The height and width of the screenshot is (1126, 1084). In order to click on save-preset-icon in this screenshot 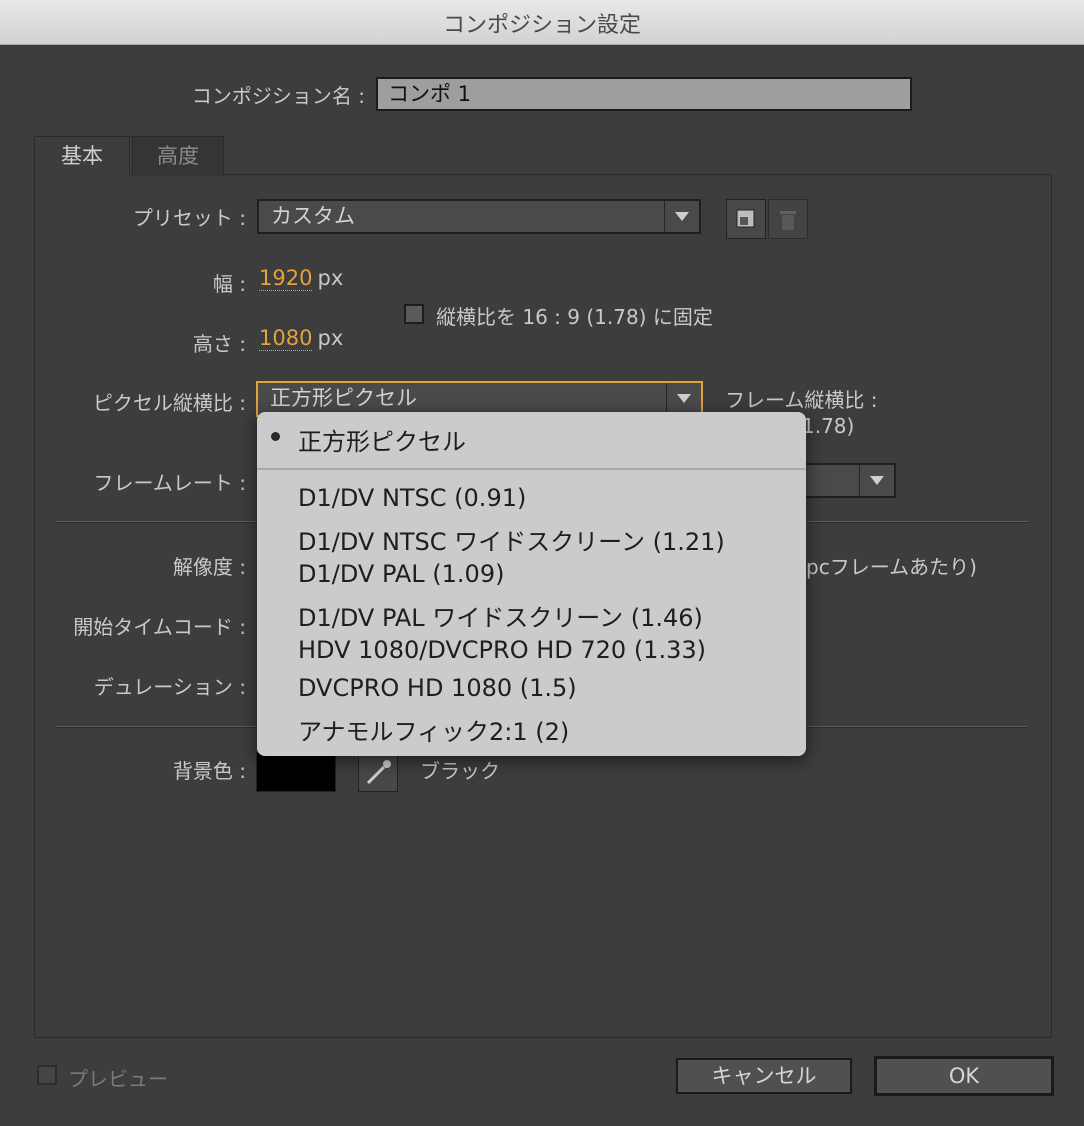, I will do `click(745, 218)`.